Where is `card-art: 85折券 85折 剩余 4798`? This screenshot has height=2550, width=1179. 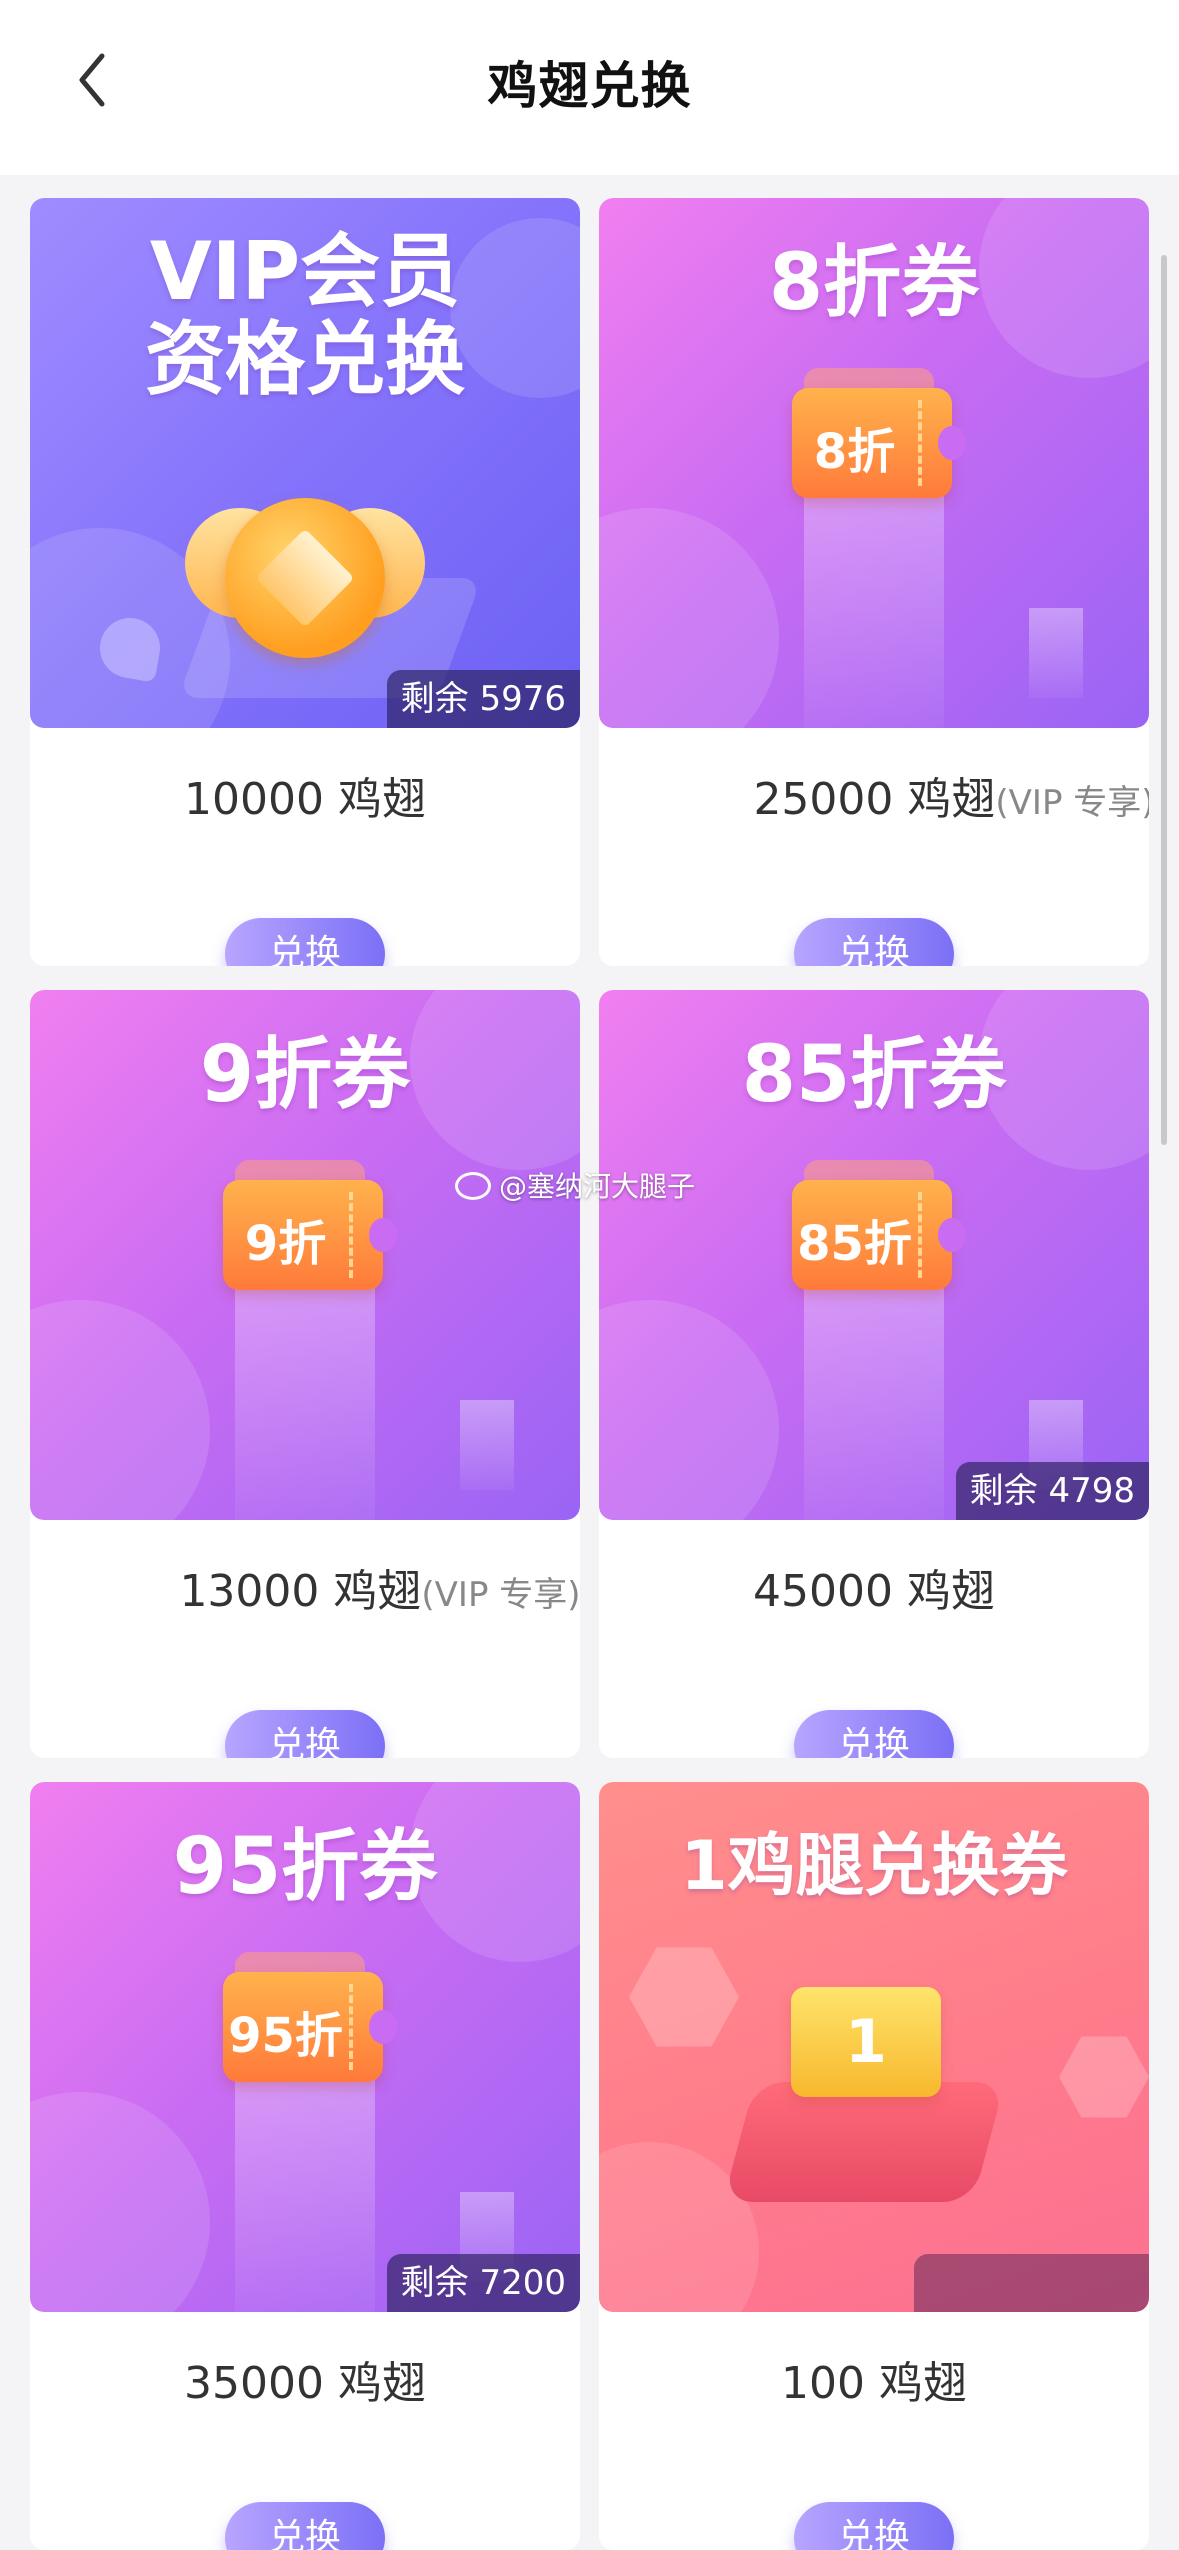
card-art: 85折券 85折 剩余 4798 is located at coordinates (874, 1255).